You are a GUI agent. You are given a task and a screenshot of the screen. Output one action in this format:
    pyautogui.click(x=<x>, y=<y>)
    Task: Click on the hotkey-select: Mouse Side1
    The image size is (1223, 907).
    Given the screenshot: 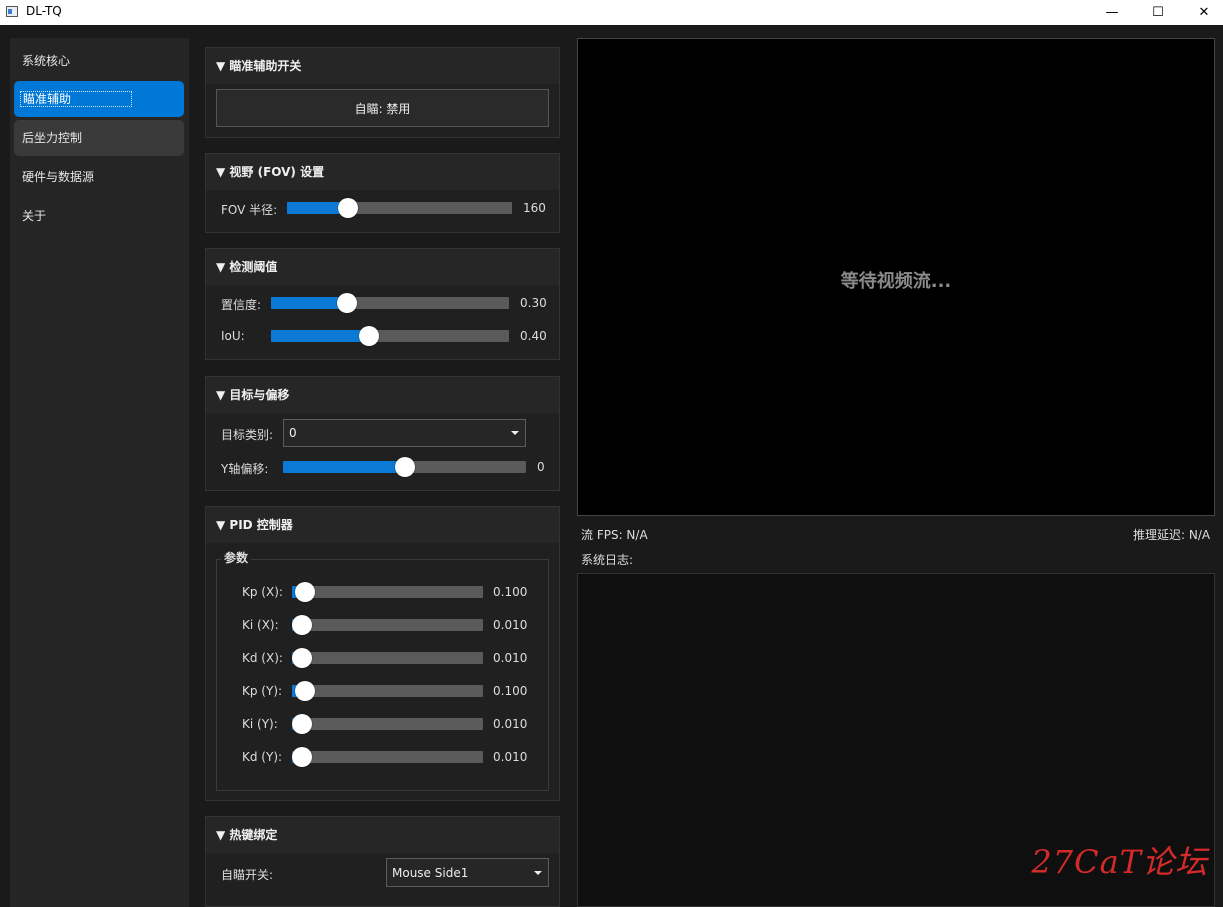 What is the action you would take?
    pyautogui.click(x=467, y=872)
    